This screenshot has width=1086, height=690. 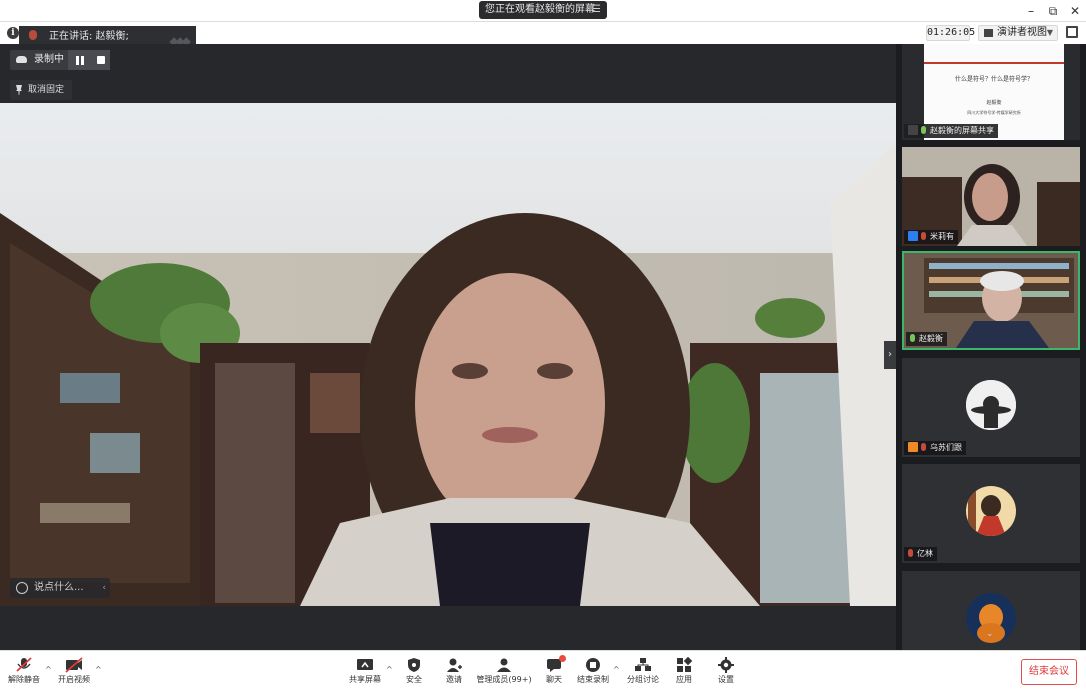 What do you see at coordinates (988, 33) in the screenshot?
I see `layout-icon` at bounding box center [988, 33].